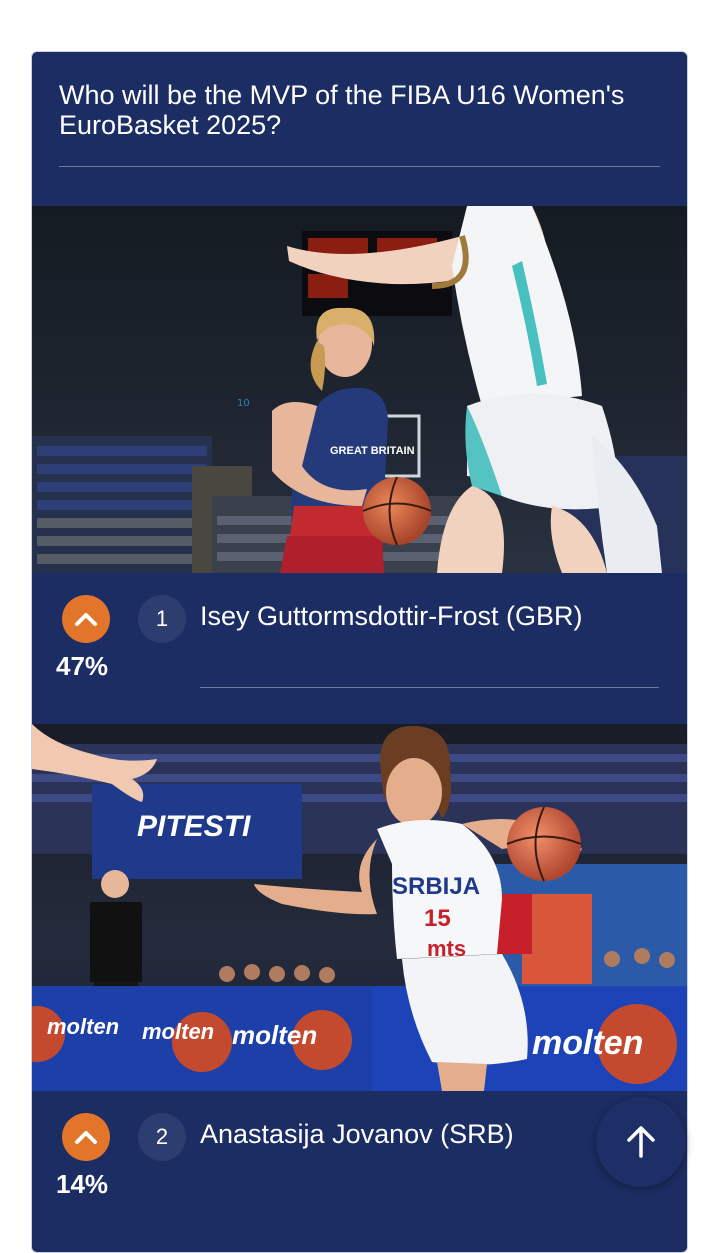 This screenshot has width=717, height=1253. Describe the element at coordinates (359, 166) in the screenshot. I see `header-divider` at that location.